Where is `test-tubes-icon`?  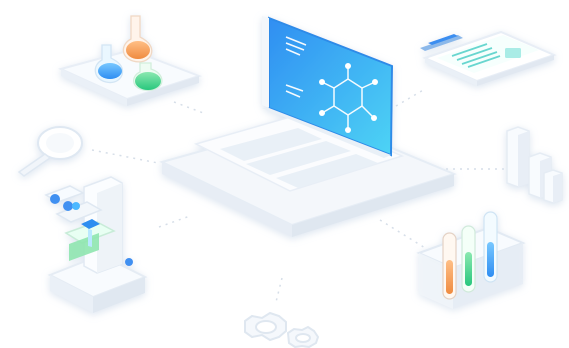 test-tubes-icon is located at coordinates (471, 260).